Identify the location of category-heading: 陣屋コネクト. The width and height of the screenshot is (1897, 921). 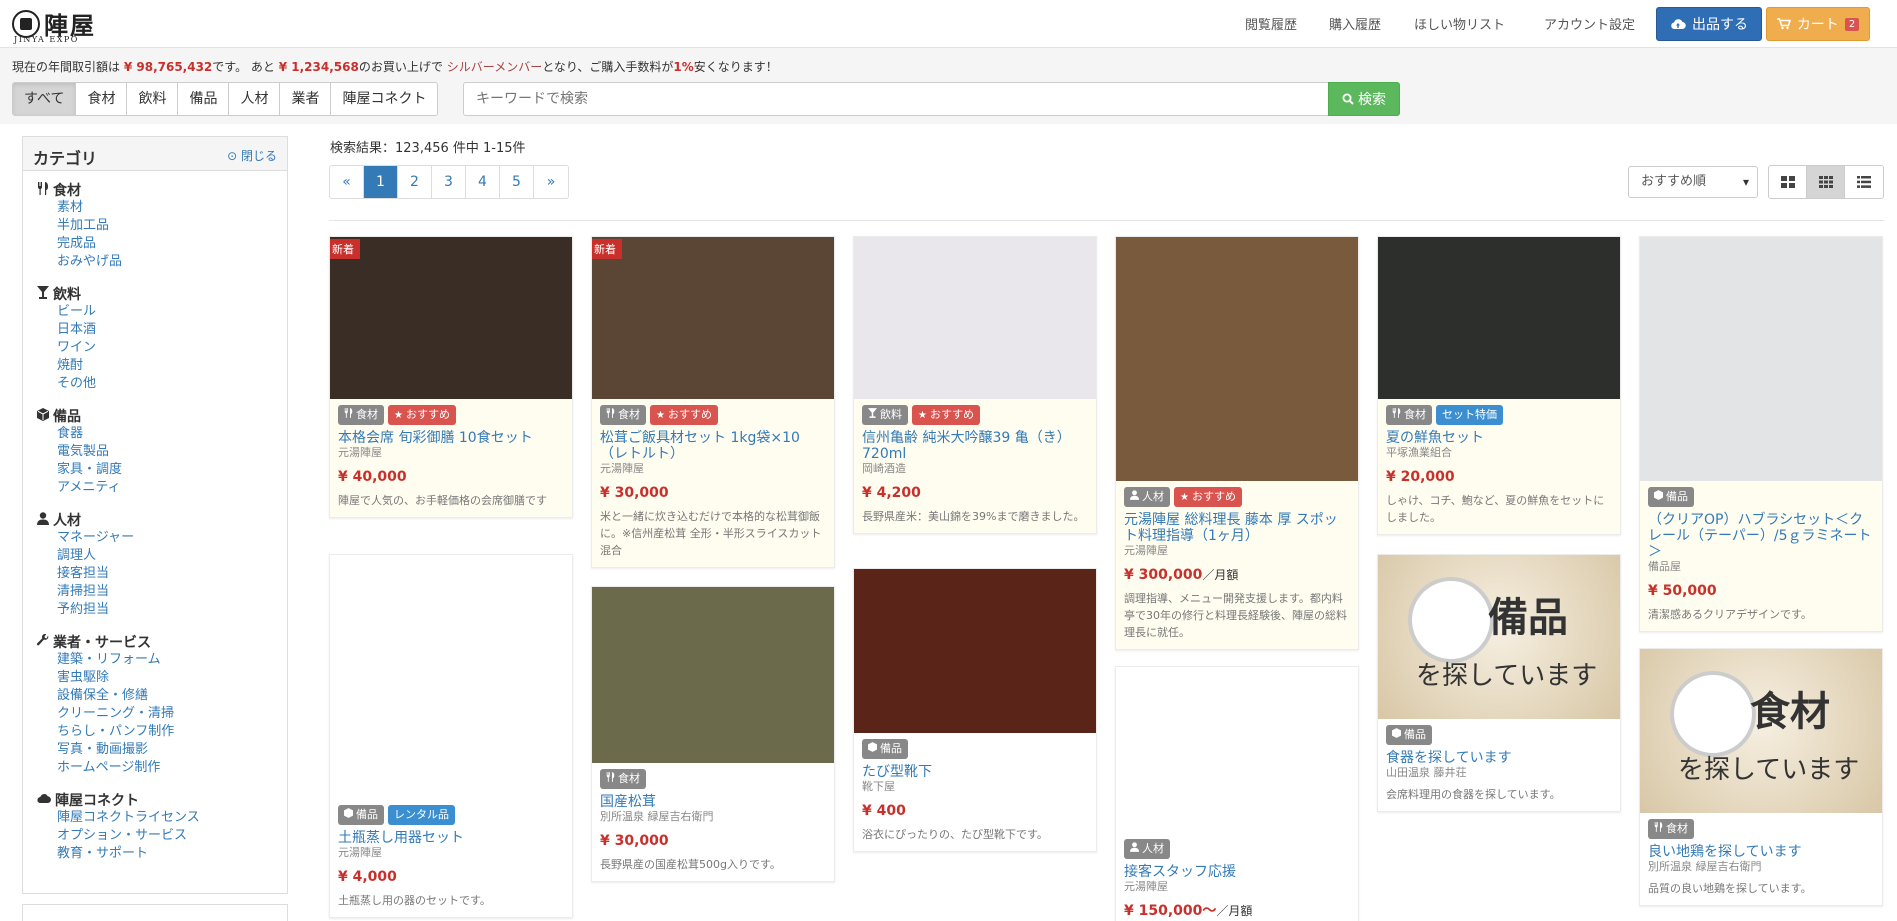
(118, 800).